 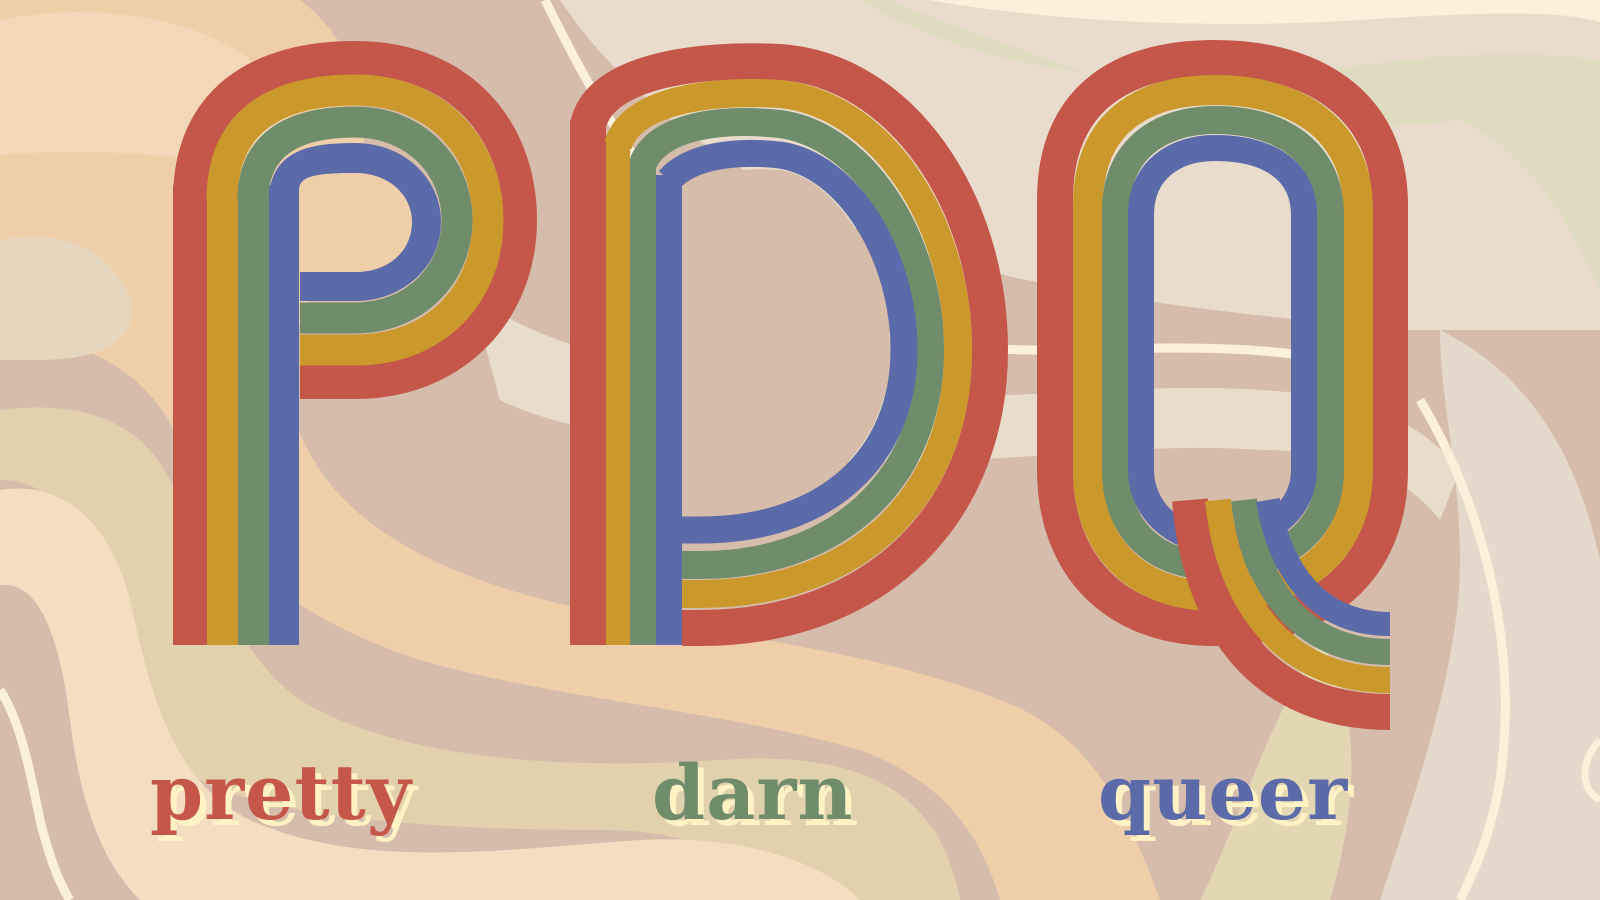 I want to click on tagline-word-text: pretty, so click(x=281, y=792).